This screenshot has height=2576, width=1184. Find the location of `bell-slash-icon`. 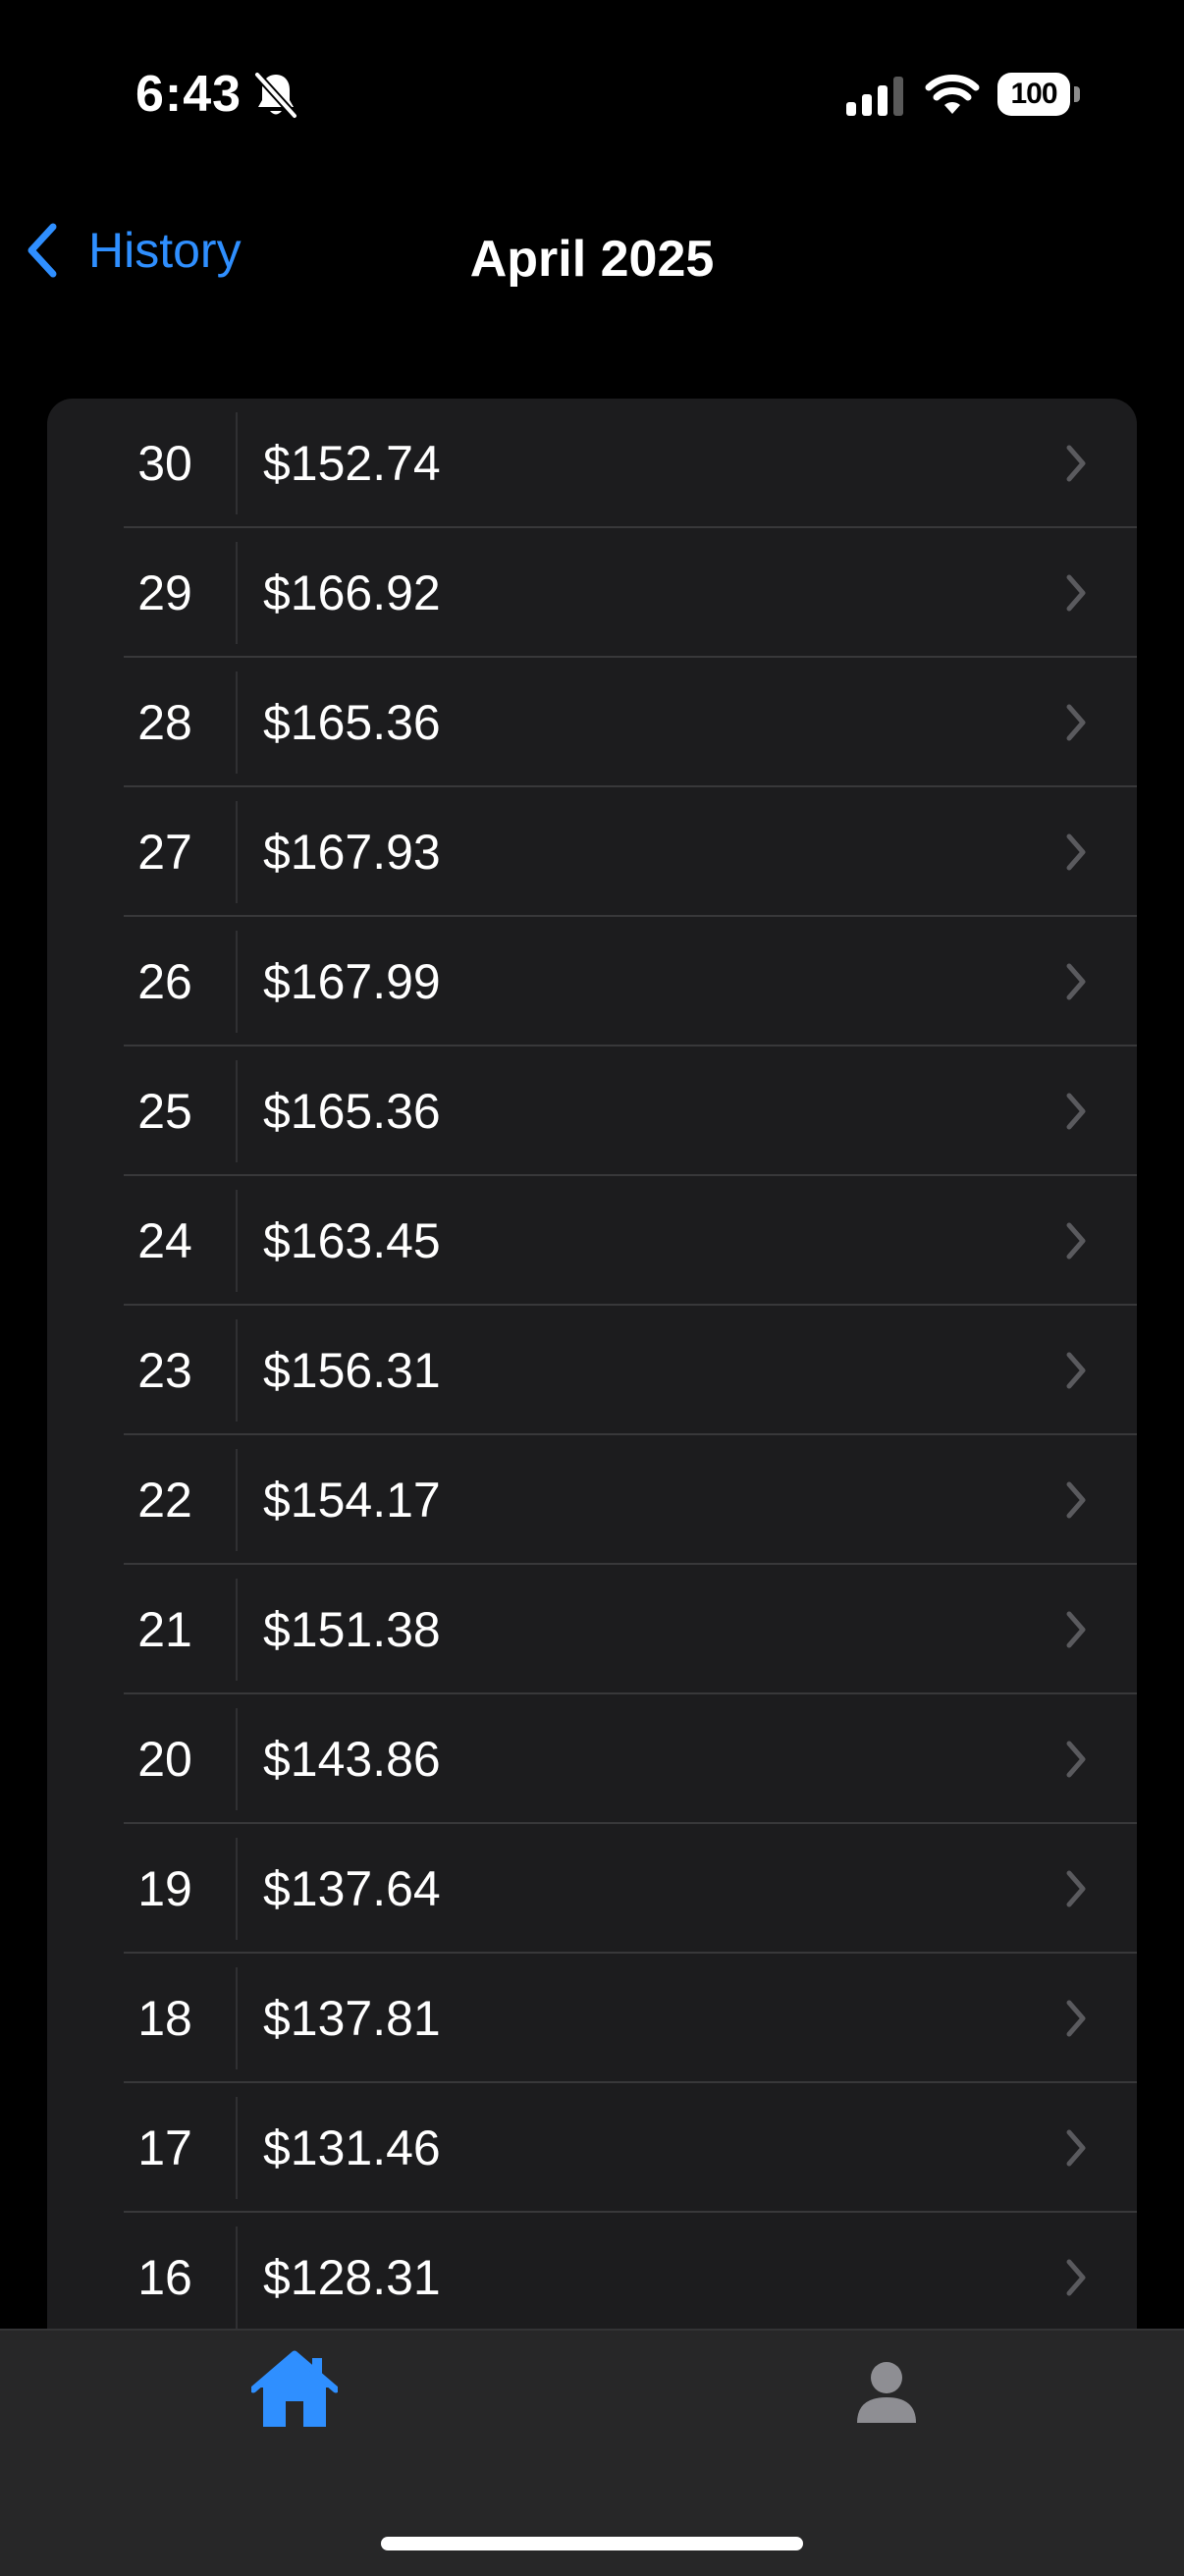

bell-slash-icon is located at coordinates (275, 95).